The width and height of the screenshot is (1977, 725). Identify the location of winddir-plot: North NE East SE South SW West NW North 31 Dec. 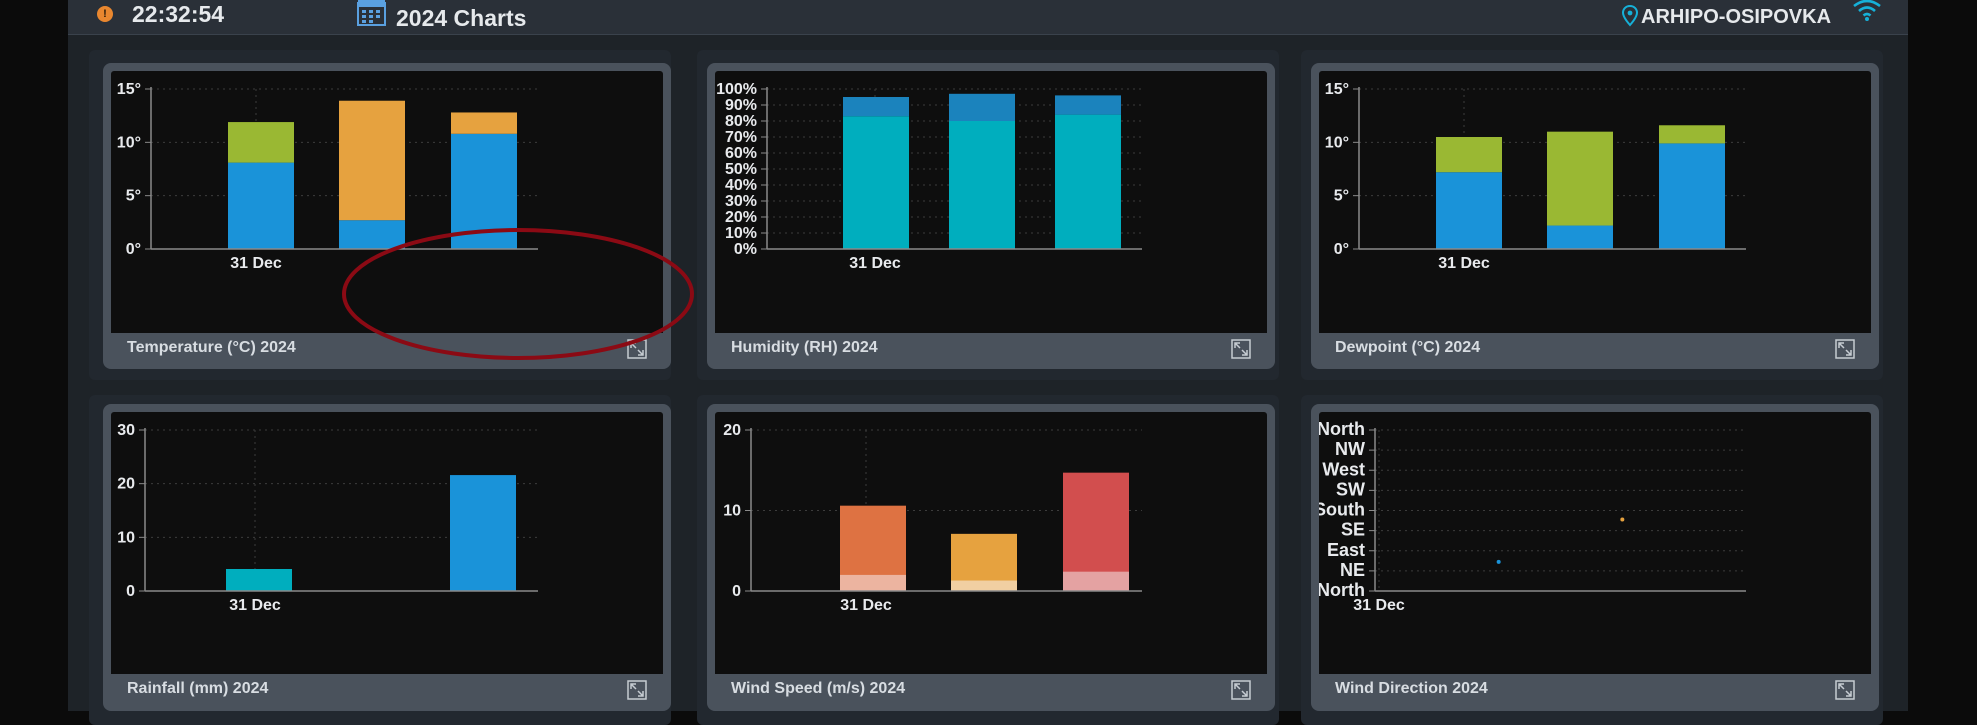
(1595, 543).